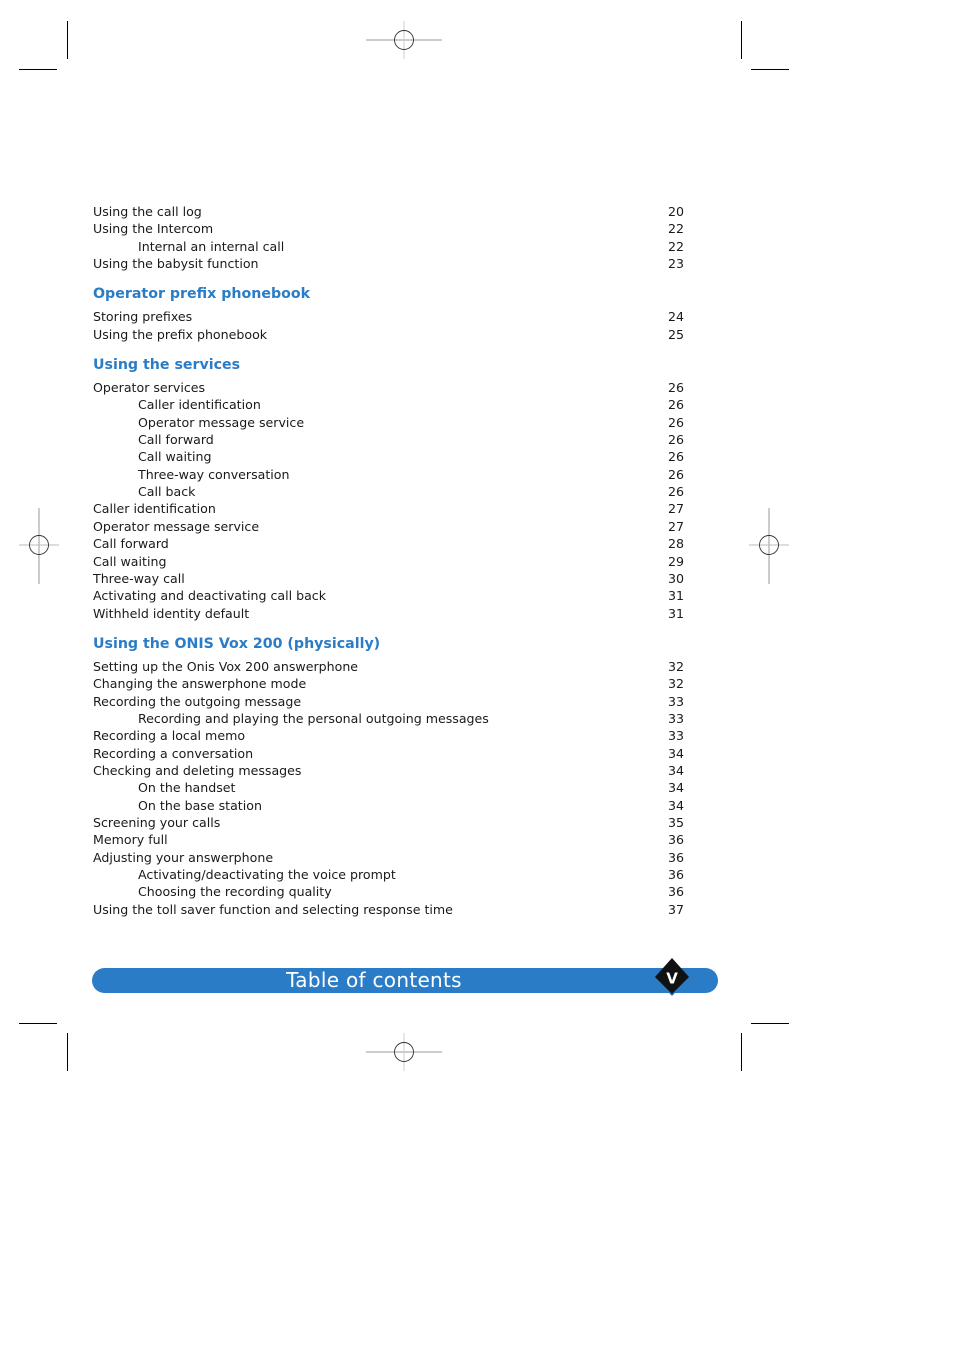 The height and width of the screenshot is (1351, 954). I want to click on toc-section-heading: Operator prefix phonebook, so click(389, 294).